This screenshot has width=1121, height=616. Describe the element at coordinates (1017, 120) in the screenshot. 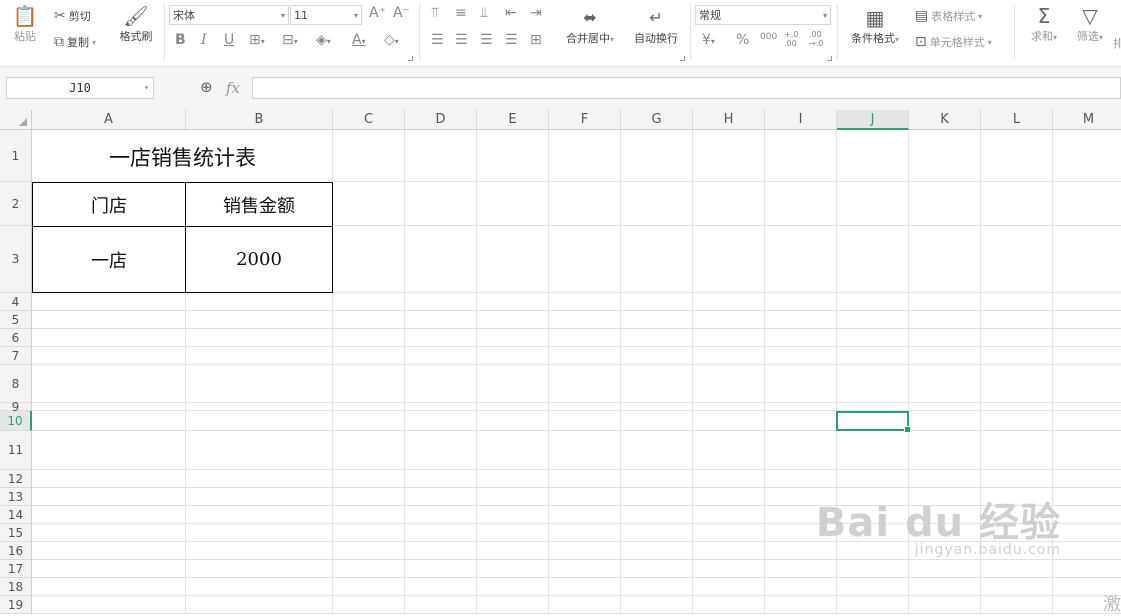

I see `column-header-l: L` at that location.